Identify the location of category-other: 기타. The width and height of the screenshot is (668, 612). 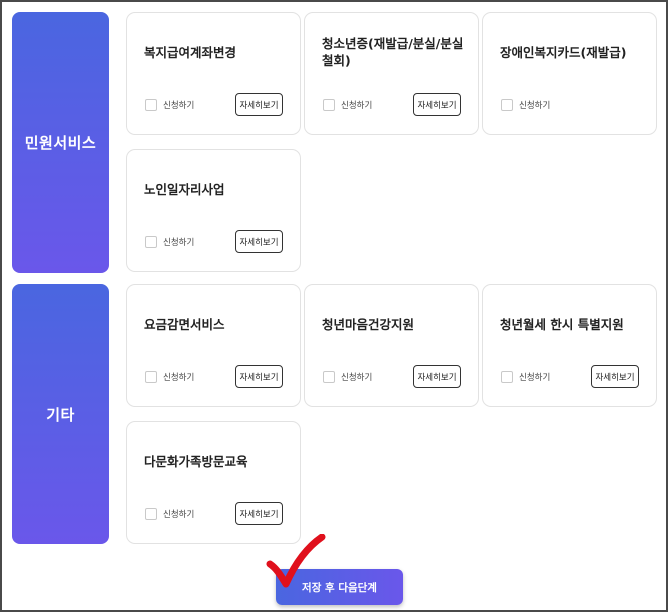
(60, 414).